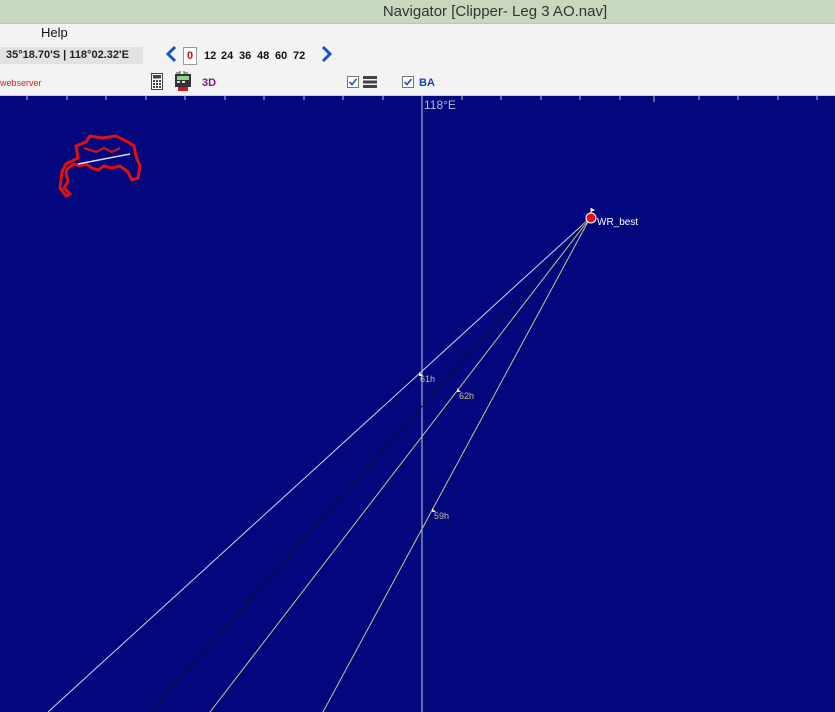 Image resolution: width=835 pixels, height=712 pixels. Describe the element at coordinates (263, 56) in the screenshot. I see `hour-48-button: 48` at that location.